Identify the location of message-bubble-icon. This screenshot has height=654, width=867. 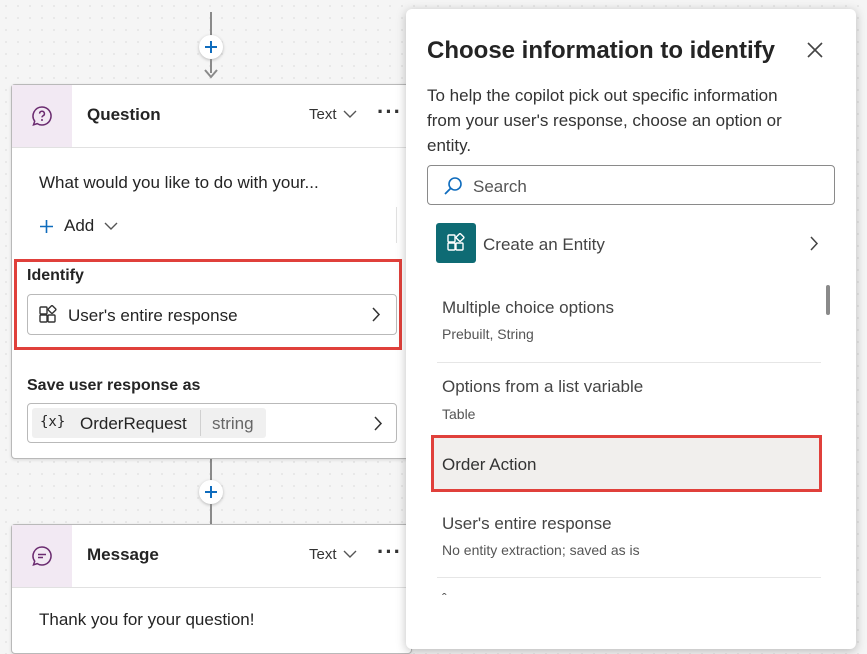
(42, 556).